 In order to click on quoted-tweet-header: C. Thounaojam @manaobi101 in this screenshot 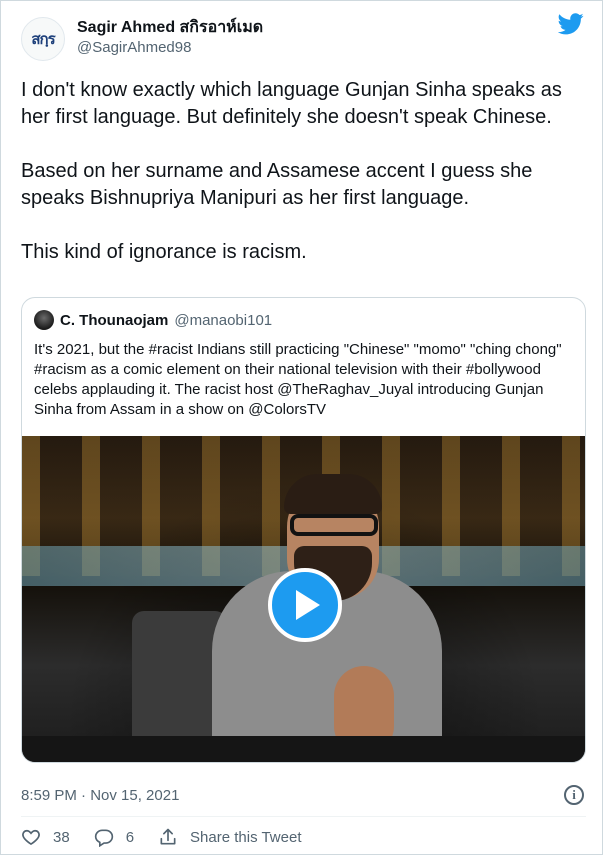, I will do `click(153, 320)`.